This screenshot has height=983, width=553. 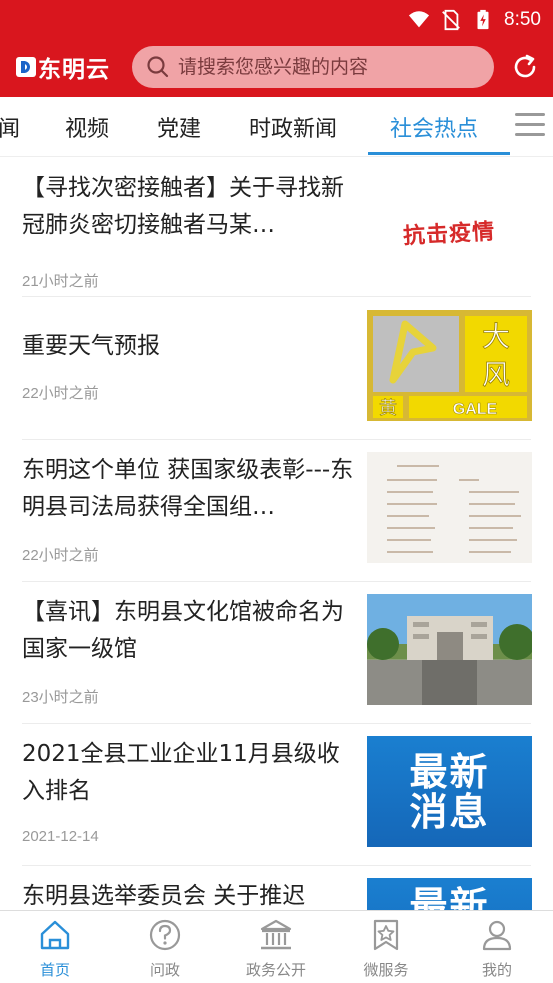 I want to click on nav-government-affairs: 政务公开, so click(x=276, y=948).